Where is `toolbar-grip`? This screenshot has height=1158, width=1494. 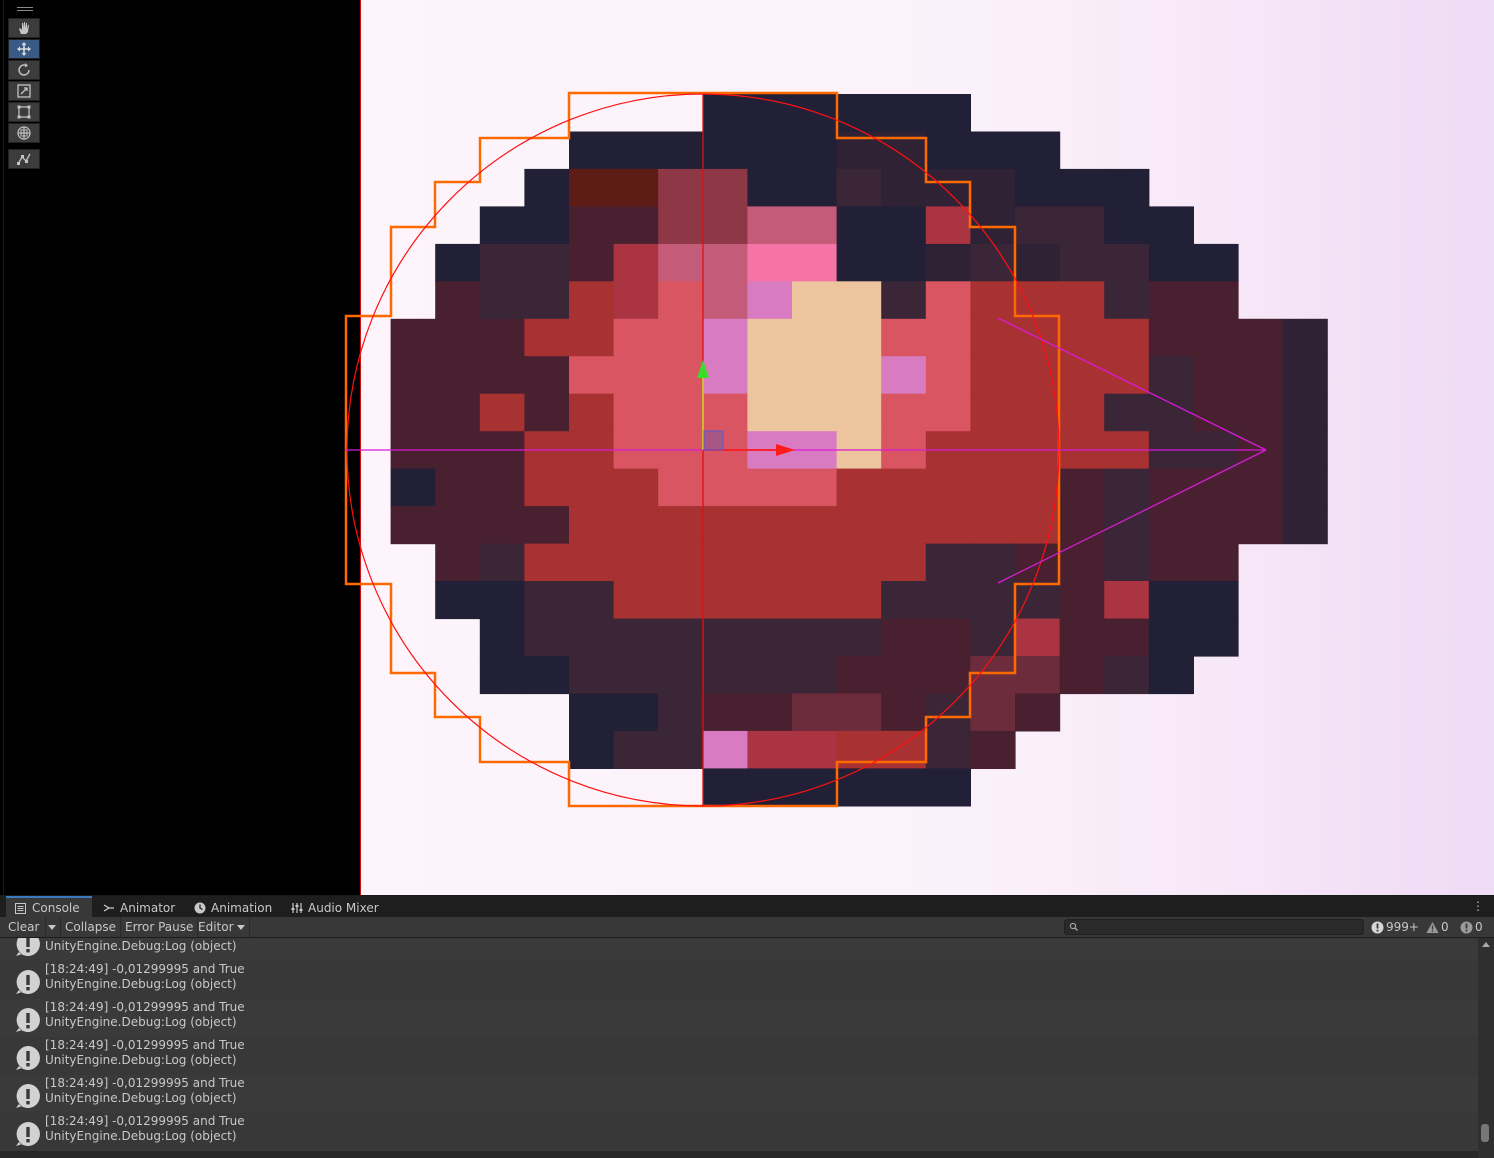
toolbar-grip is located at coordinates (25, 9).